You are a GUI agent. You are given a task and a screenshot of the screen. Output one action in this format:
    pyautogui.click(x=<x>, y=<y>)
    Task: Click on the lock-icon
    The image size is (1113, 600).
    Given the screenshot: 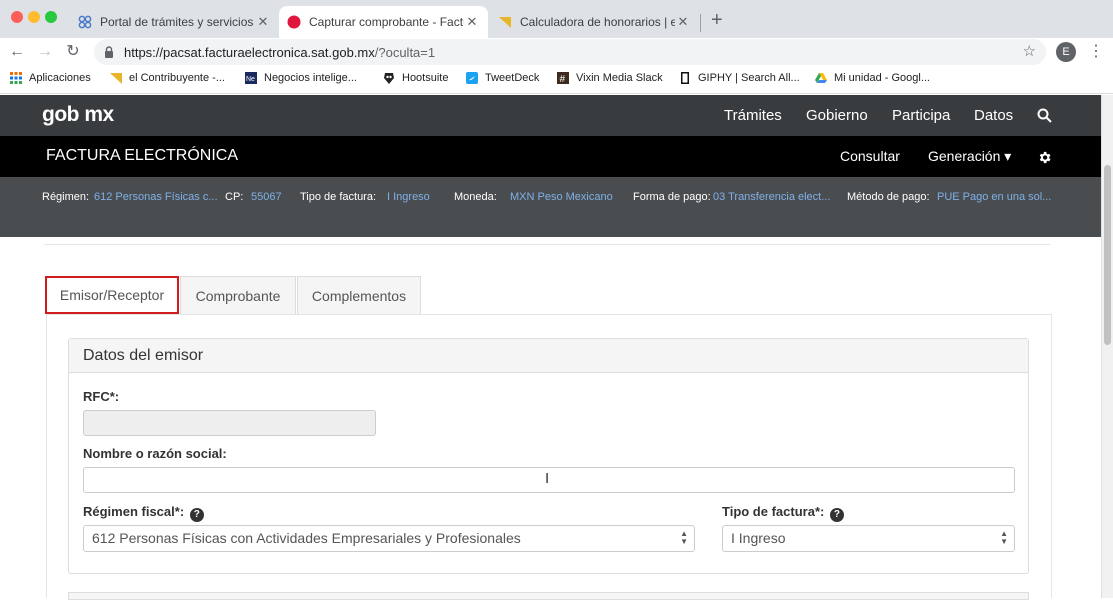 What is the action you would take?
    pyautogui.click(x=109, y=52)
    